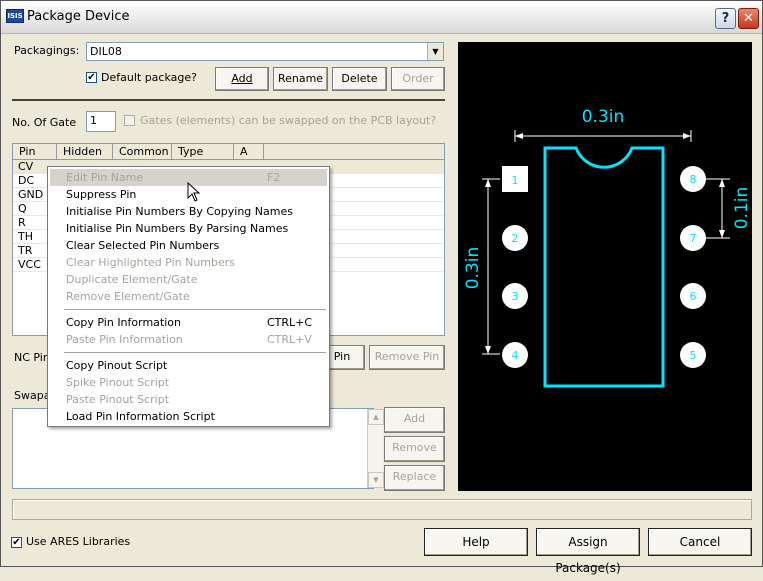  What do you see at coordinates (265, 51) in the screenshot?
I see `packagings-select: DIL08 ▼` at bounding box center [265, 51].